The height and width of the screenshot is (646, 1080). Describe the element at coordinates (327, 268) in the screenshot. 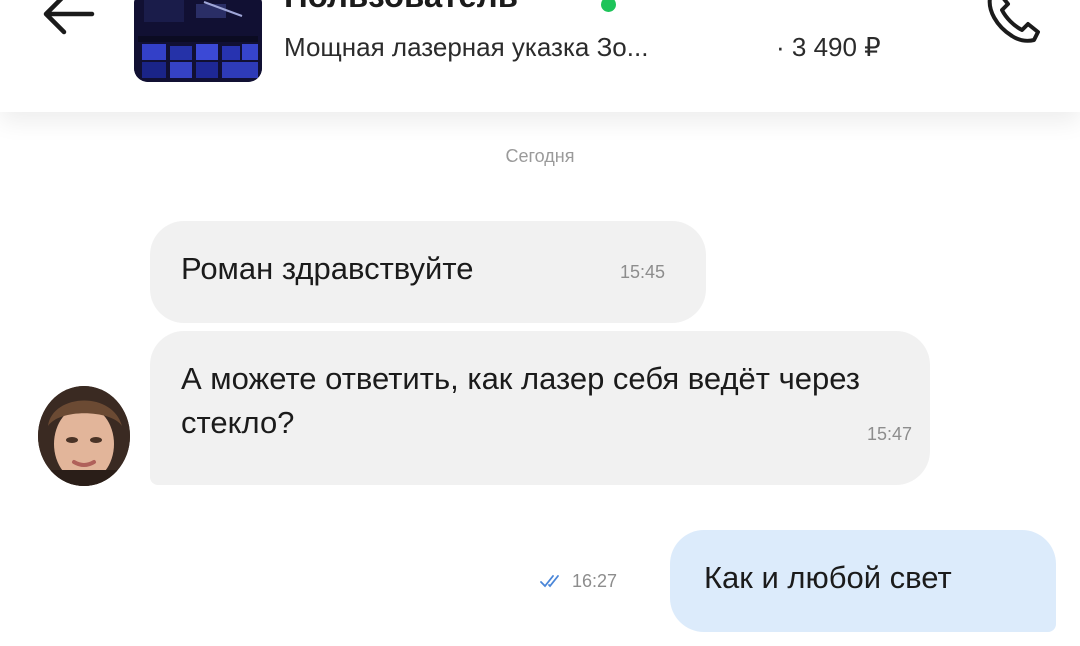

I see `message-text: Роман здравствуйте` at that location.